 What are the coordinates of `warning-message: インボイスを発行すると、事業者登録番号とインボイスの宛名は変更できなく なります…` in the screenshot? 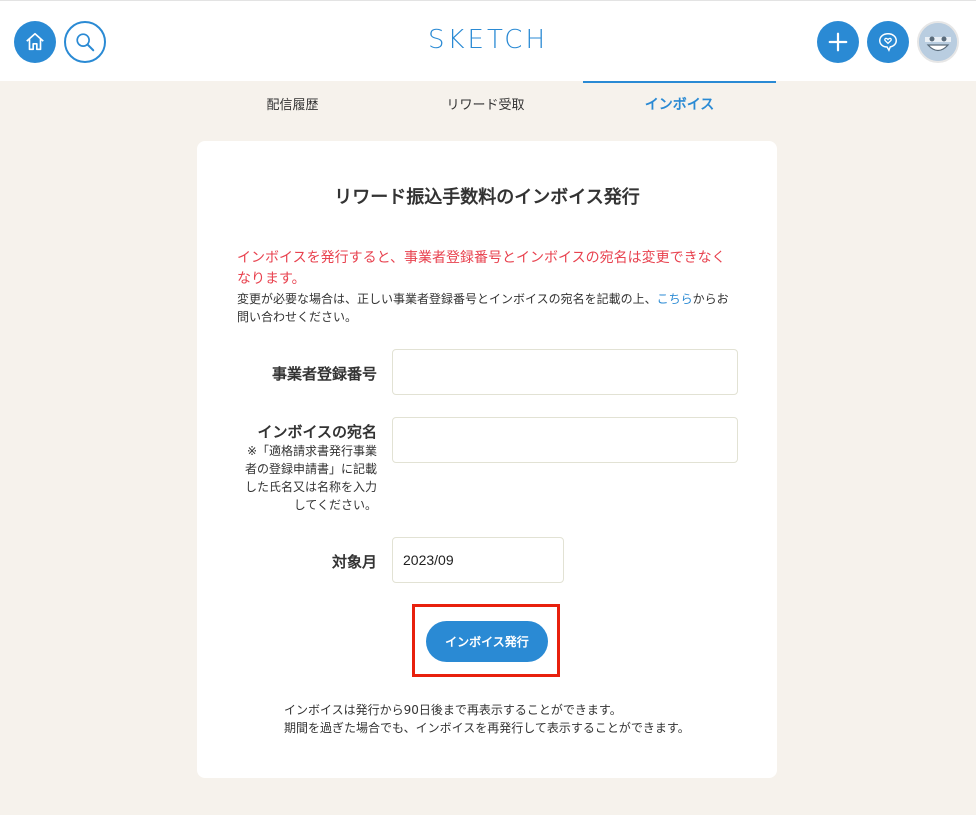 It's located at (487, 269).